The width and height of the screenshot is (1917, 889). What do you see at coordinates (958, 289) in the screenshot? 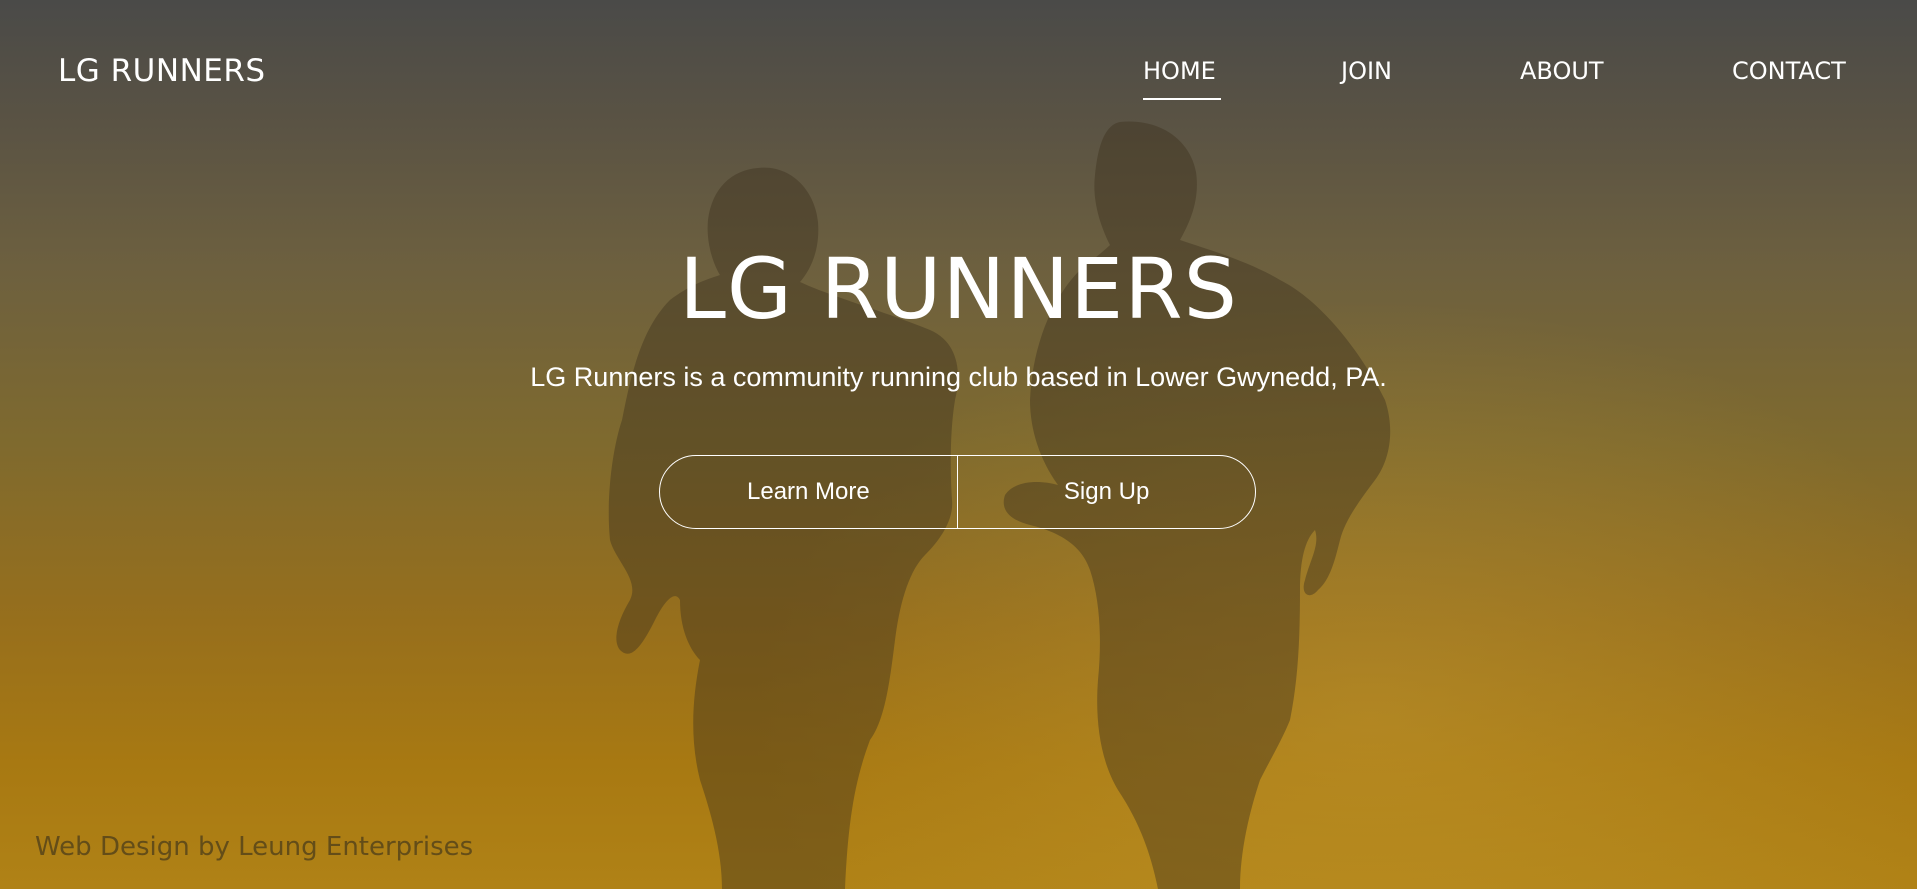
I see `hero-title: LG RUNNERS` at bounding box center [958, 289].